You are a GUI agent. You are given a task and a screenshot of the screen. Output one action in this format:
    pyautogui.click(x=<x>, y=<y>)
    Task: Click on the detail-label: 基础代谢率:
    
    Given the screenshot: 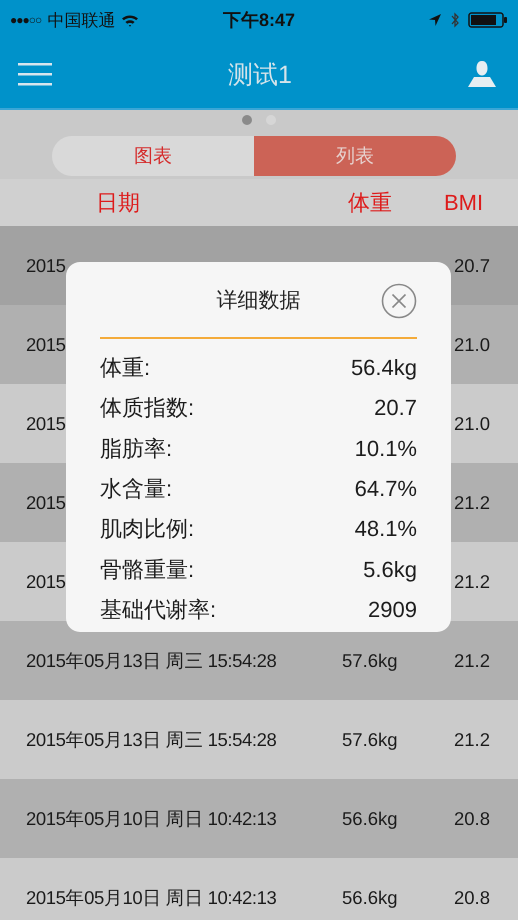 What is the action you would take?
    pyautogui.click(x=158, y=610)
    